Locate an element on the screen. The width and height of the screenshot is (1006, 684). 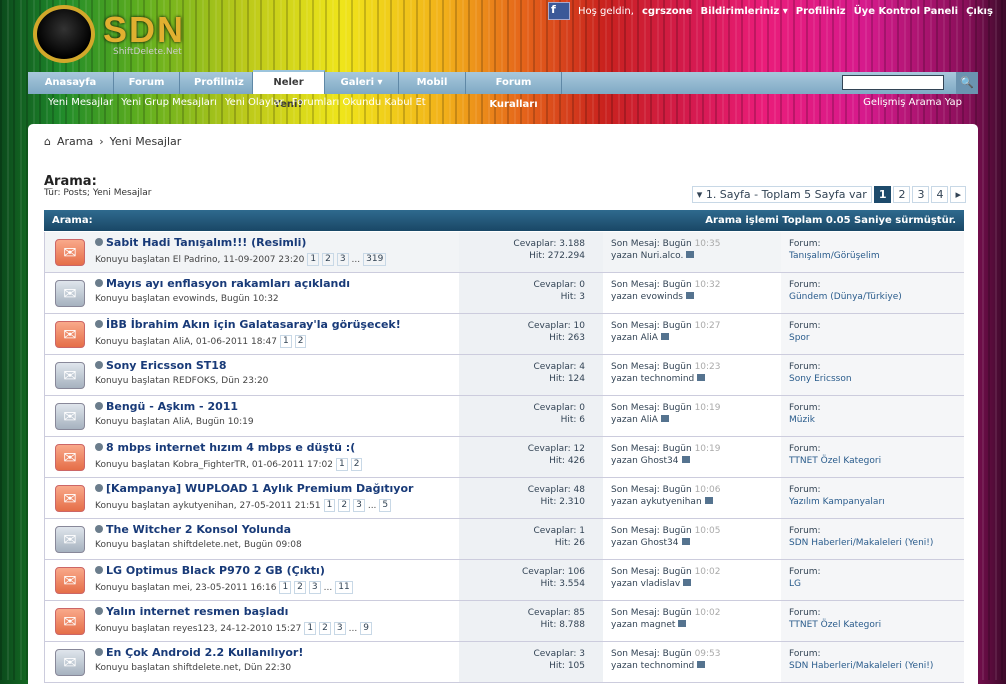
tab-mobile: Mobil is located at coordinates (432, 83).